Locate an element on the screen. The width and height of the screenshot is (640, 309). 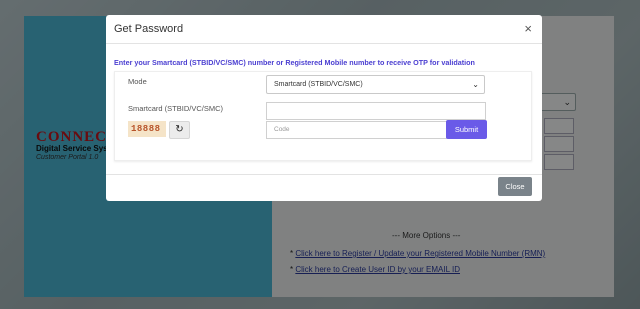
smartcard-label: Smartcard (STBID/VC/SMC) is located at coordinates (176, 108).